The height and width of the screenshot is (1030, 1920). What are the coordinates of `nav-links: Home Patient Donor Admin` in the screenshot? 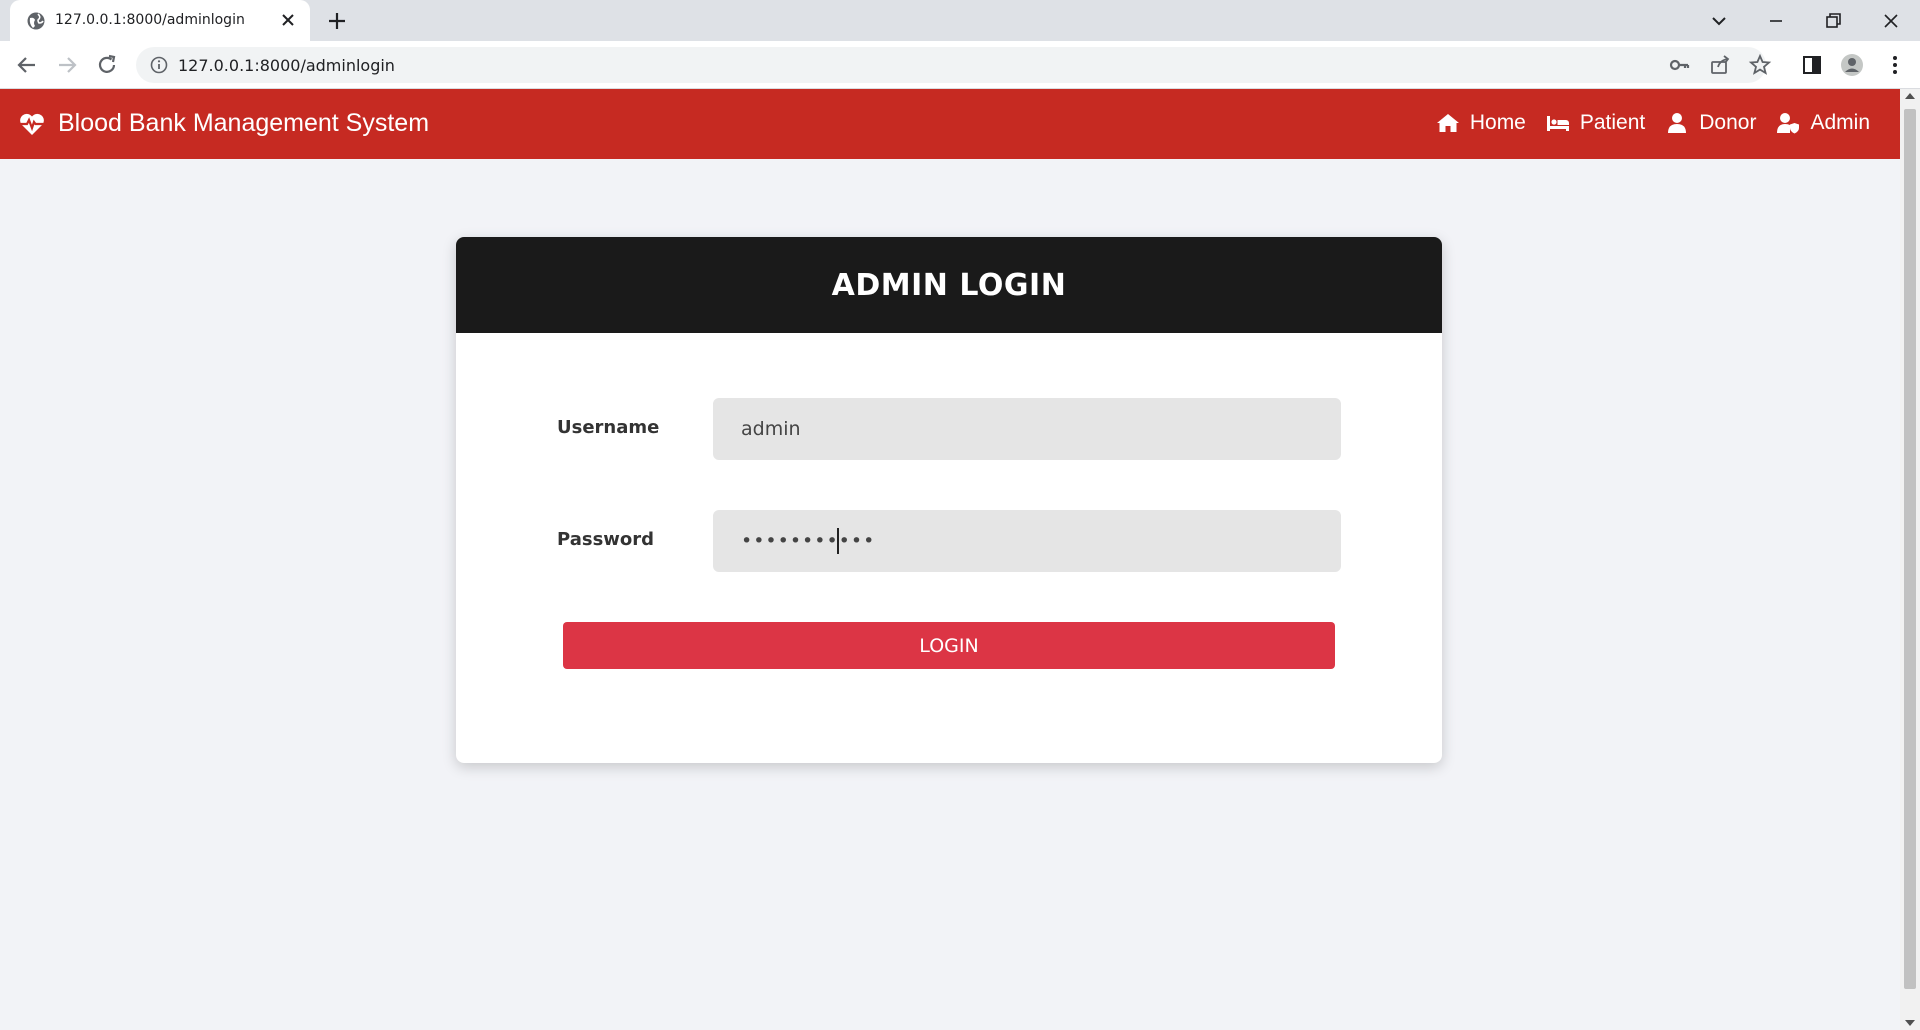 It's located at (1643, 123).